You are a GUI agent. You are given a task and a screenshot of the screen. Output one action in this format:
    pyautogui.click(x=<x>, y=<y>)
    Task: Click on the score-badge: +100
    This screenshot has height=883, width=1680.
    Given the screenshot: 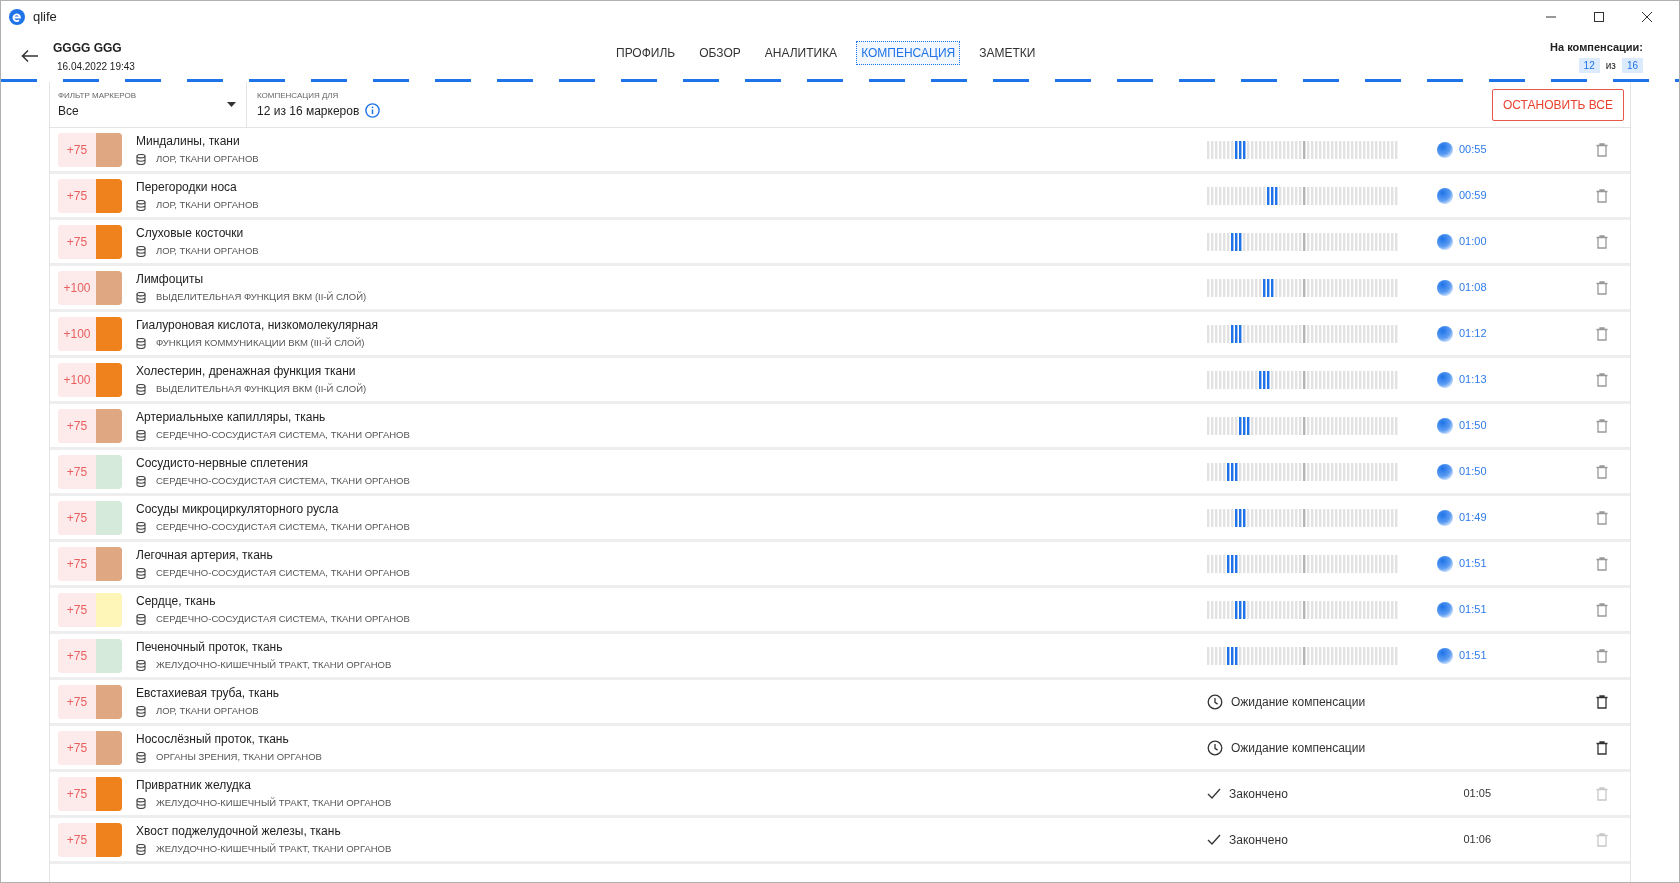 What is the action you would take?
    pyautogui.click(x=77, y=379)
    